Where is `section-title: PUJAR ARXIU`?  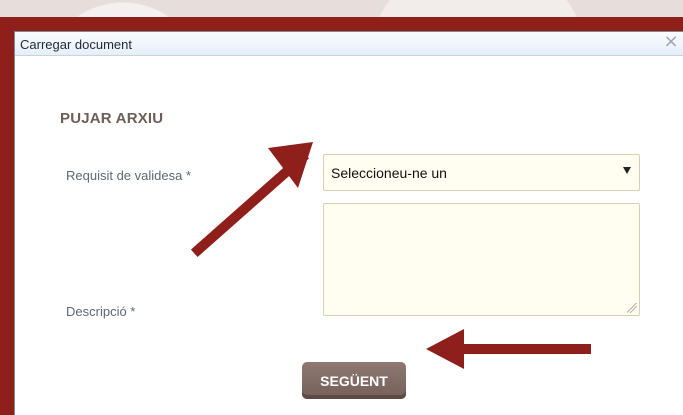
section-title: PUJAR ARXIU is located at coordinates (112, 118).